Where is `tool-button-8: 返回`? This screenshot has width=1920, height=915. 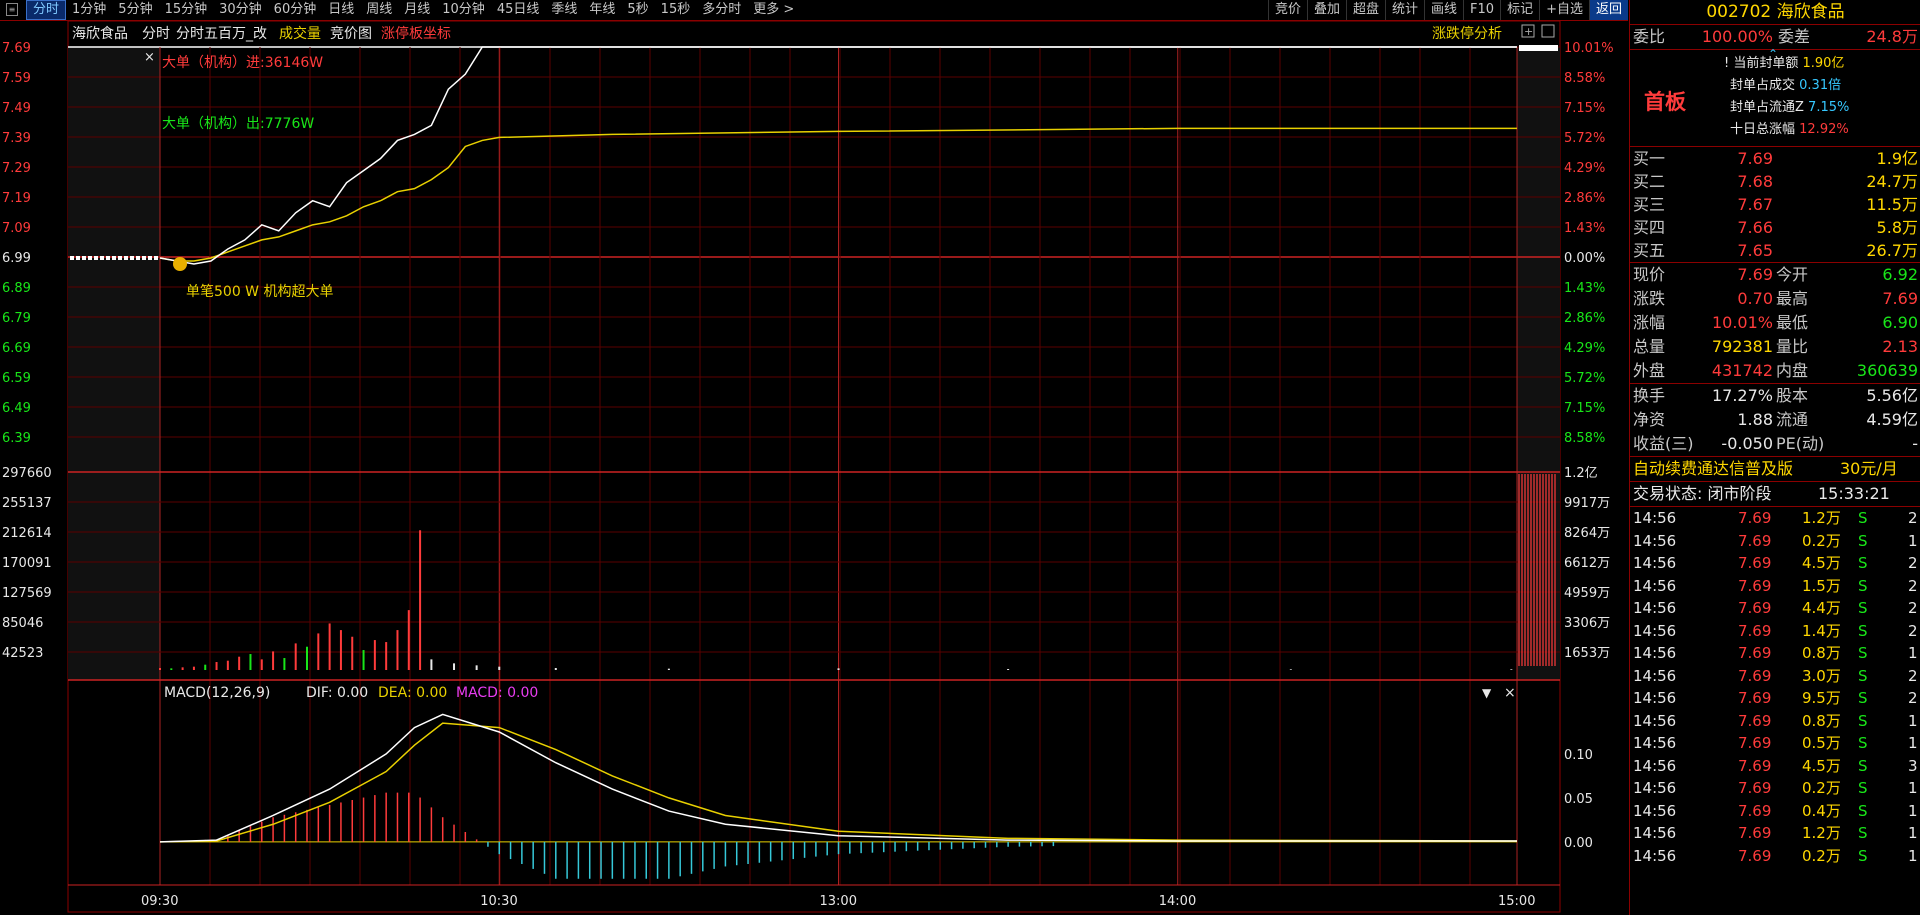 tool-button-8: 返回 is located at coordinates (1608, 10).